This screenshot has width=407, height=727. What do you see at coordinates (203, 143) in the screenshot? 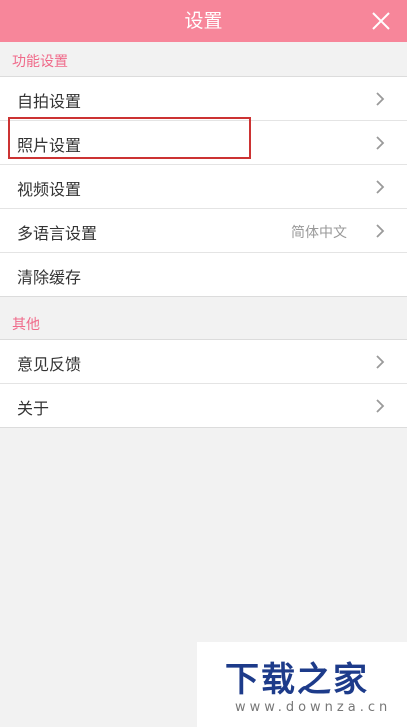
I see `settings-item-photo: 照片设置` at bounding box center [203, 143].